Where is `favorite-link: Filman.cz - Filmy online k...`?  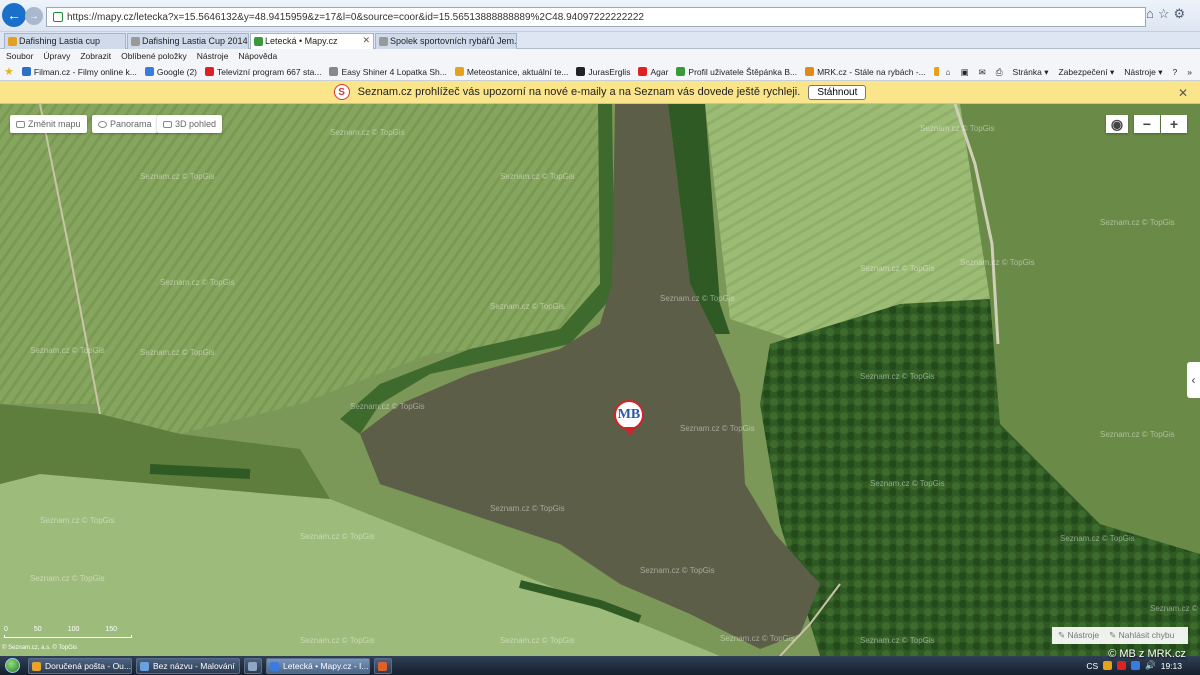 favorite-link: Filman.cz - Filmy online k... is located at coordinates (79, 72).